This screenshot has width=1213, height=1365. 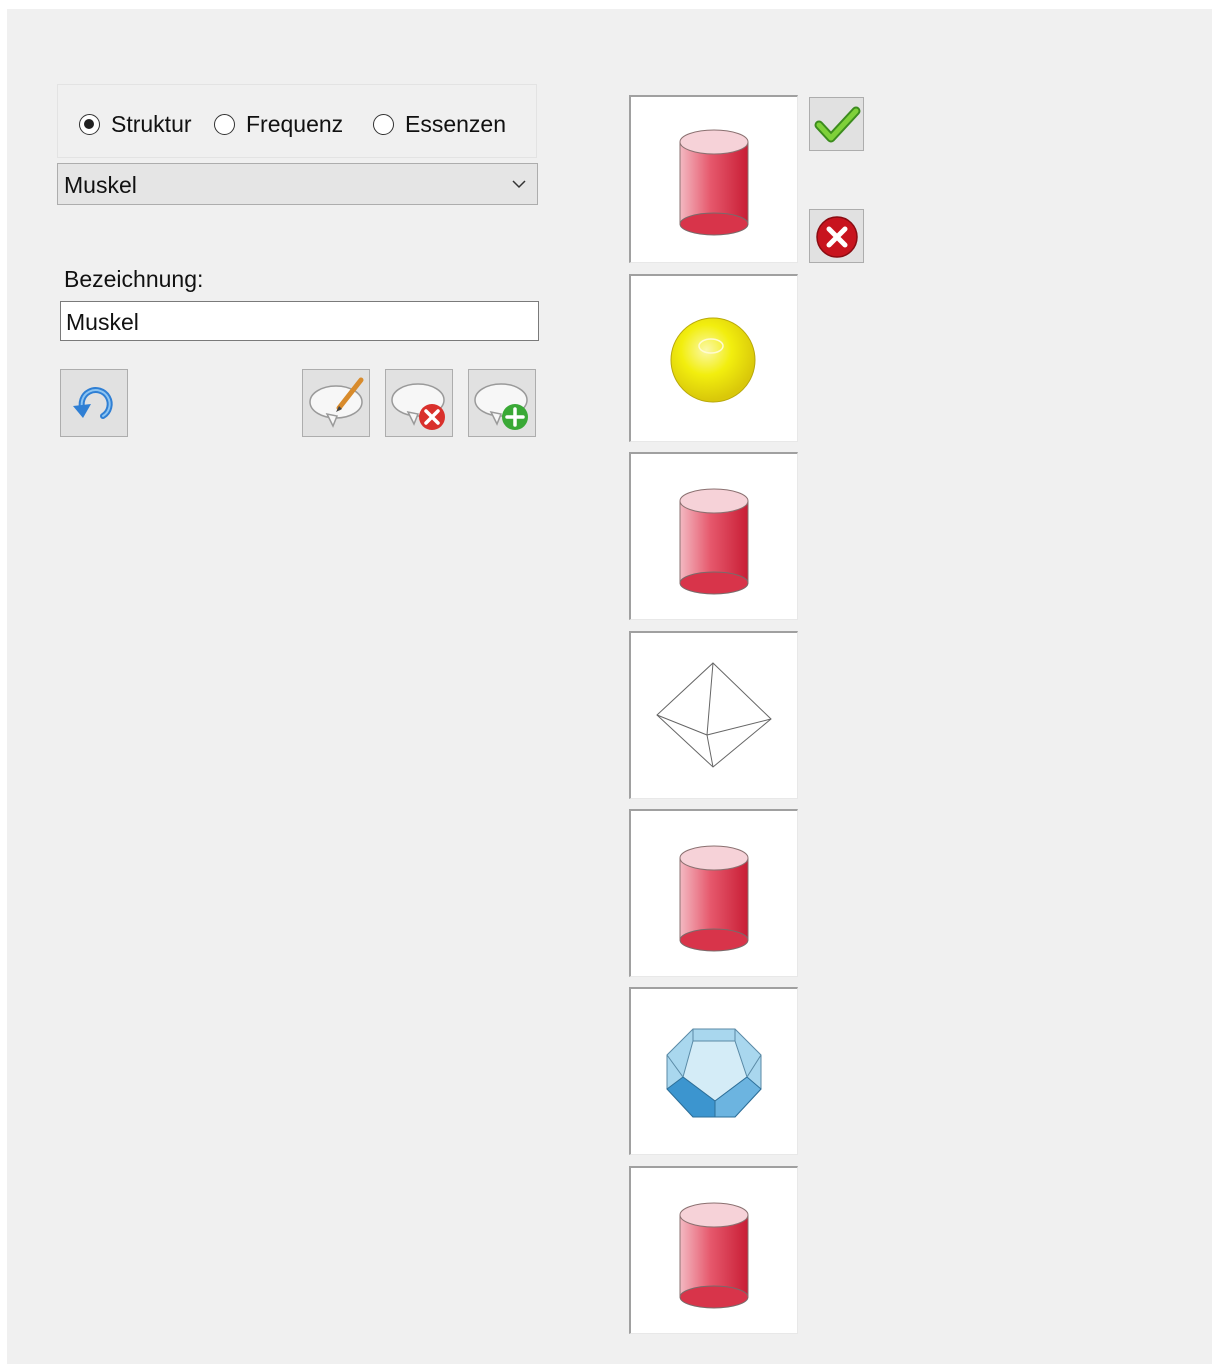 I want to click on radio-label: Struktur, so click(x=151, y=124).